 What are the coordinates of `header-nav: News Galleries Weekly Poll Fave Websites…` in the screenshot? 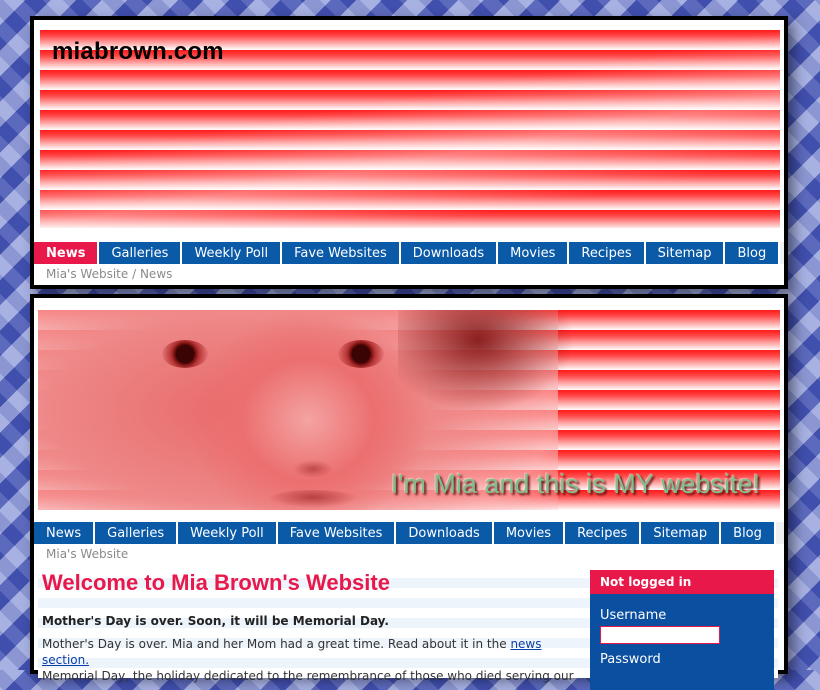 It's located at (409, 253).